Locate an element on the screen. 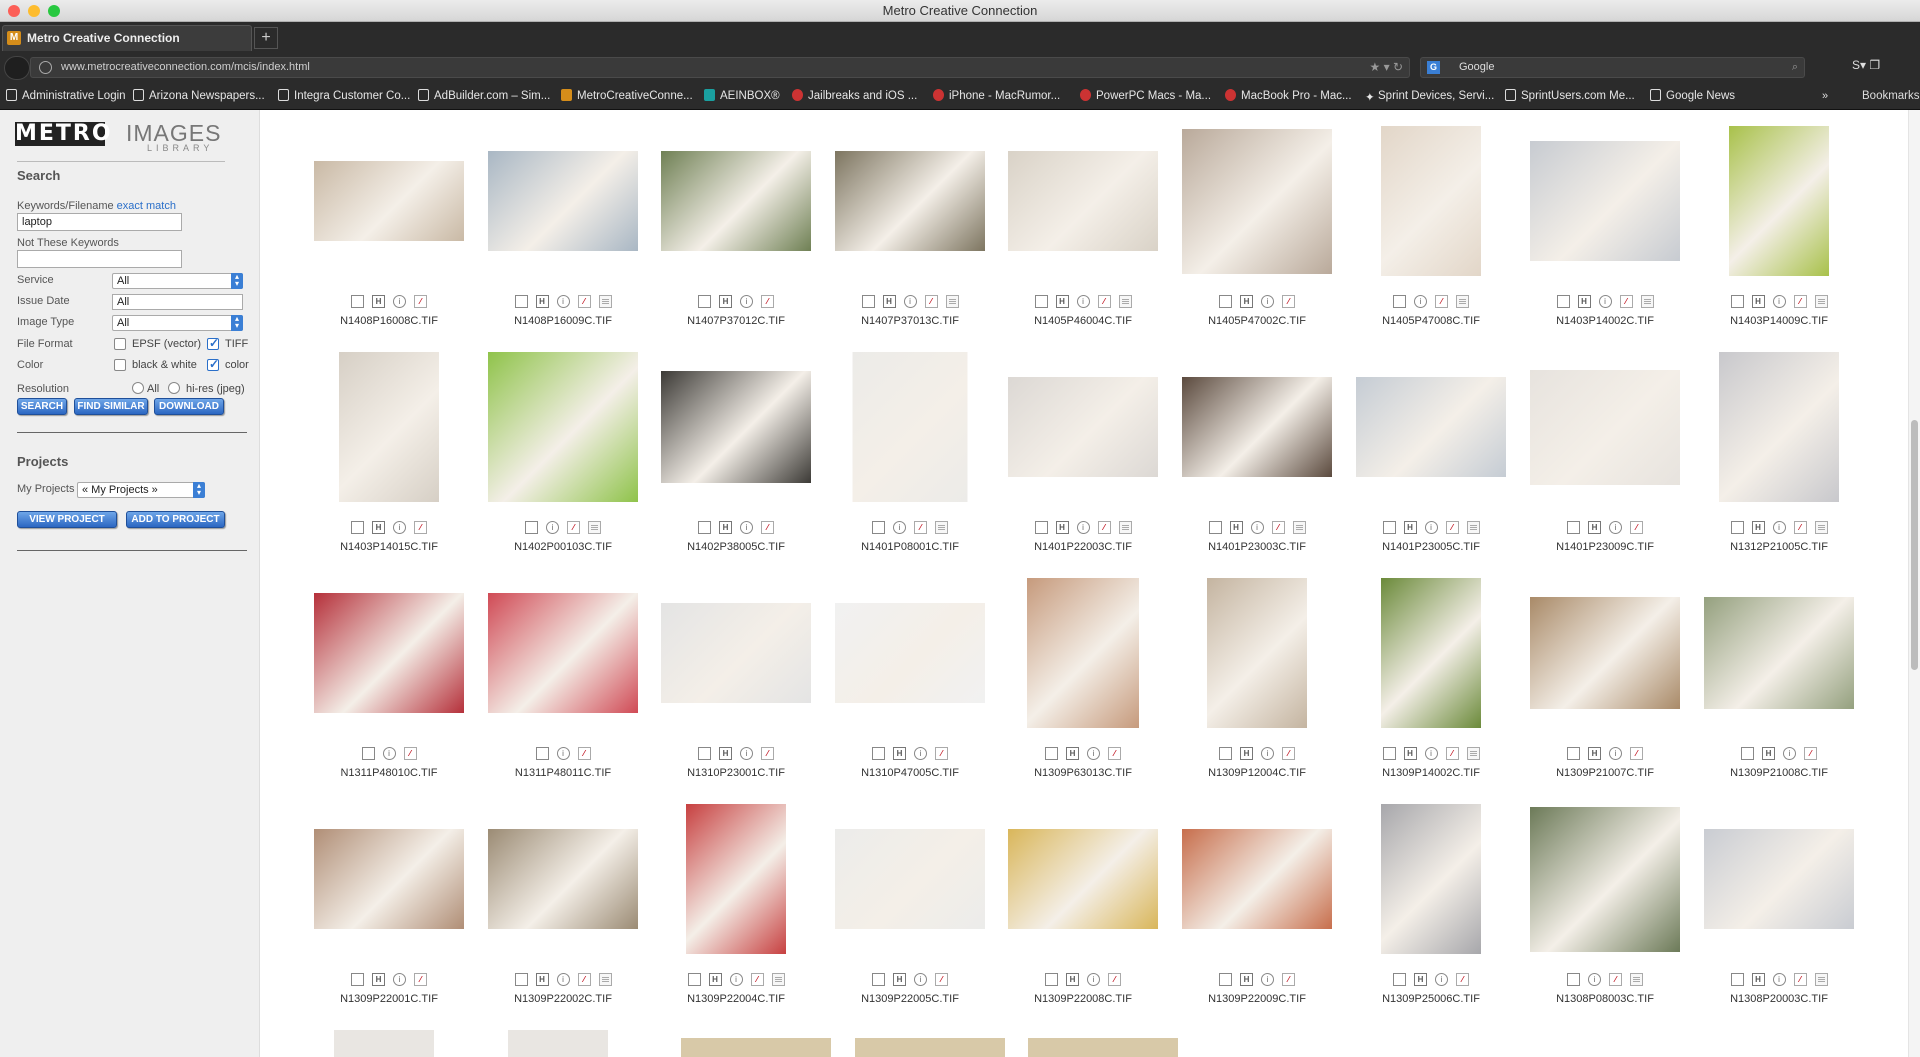  zoom-window-button is located at coordinates (54, 11).